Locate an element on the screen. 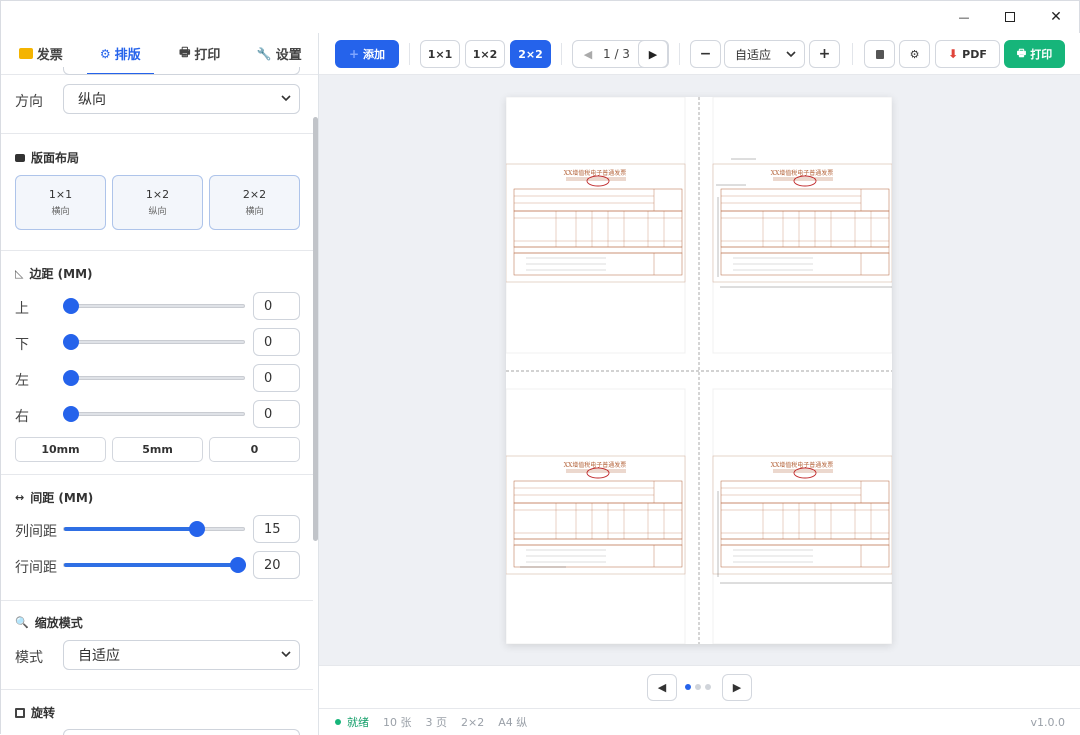 The image size is (1080, 735). column-gap-input: 15 is located at coordinates (276, 529).